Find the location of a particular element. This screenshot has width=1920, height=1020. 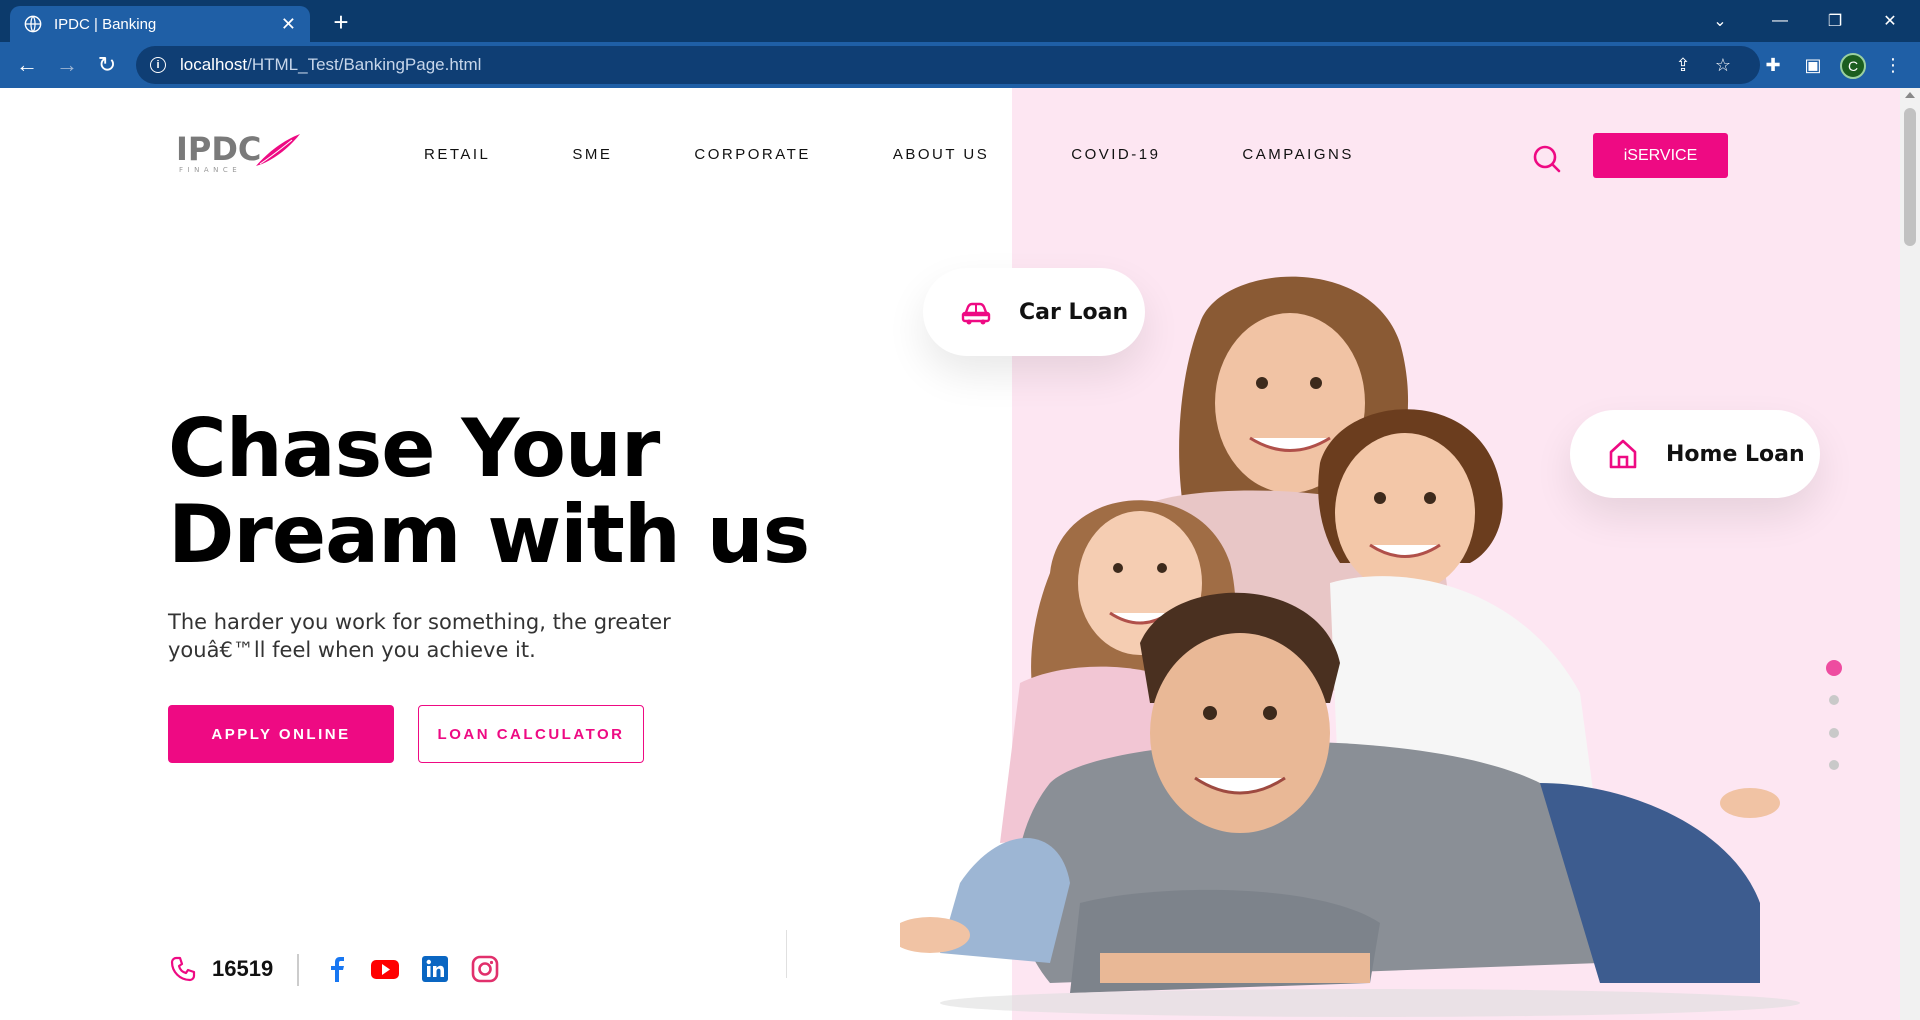

hotline-number: 16519 is located at coordinates (242, 969).